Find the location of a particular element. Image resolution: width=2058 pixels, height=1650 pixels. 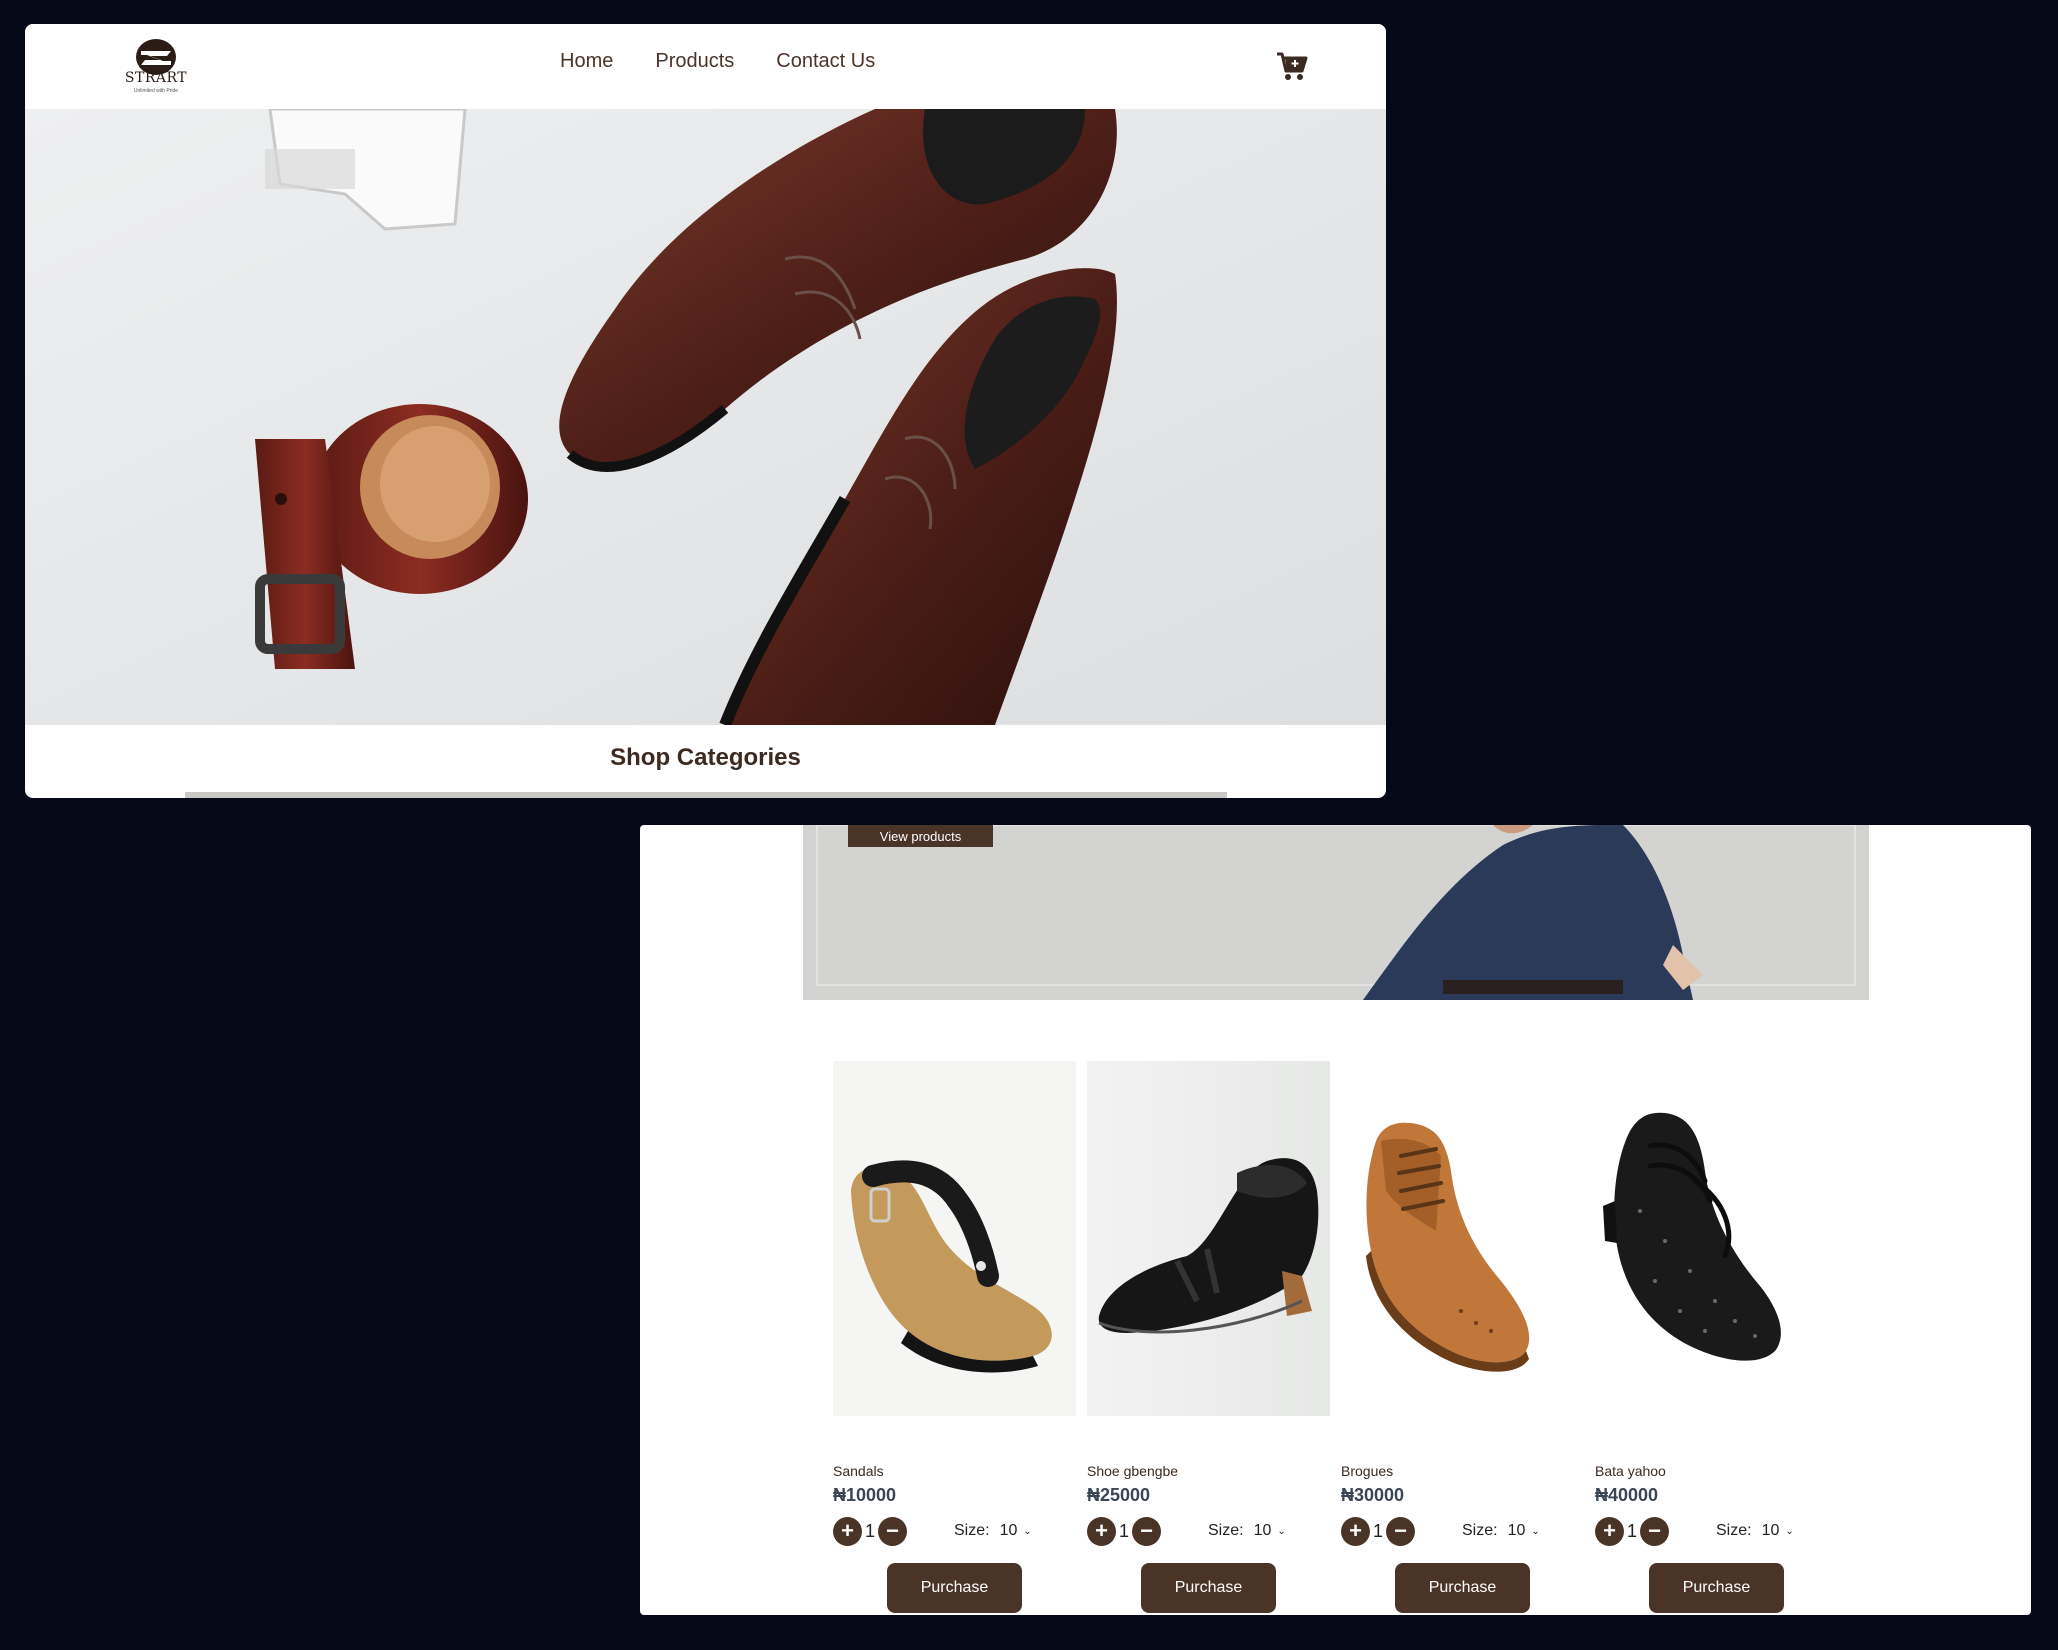

shop-categories-title: Shop Categories is located at coordinates (705, 757).